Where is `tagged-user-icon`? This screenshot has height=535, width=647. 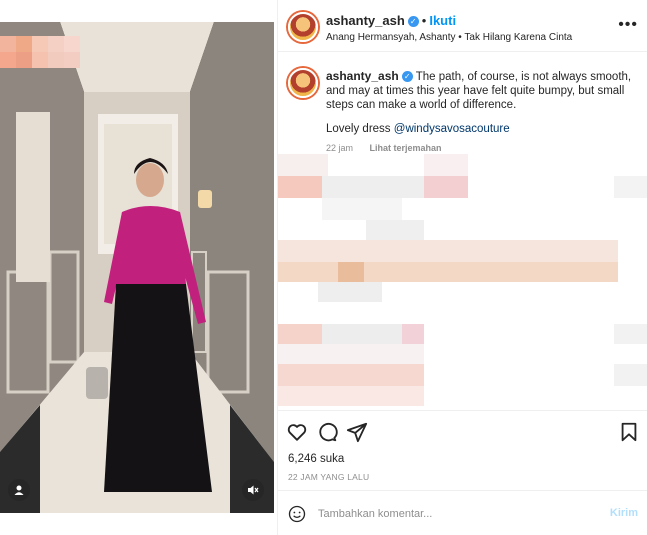 tagged-user-icon is located at coordinates (19, 490).